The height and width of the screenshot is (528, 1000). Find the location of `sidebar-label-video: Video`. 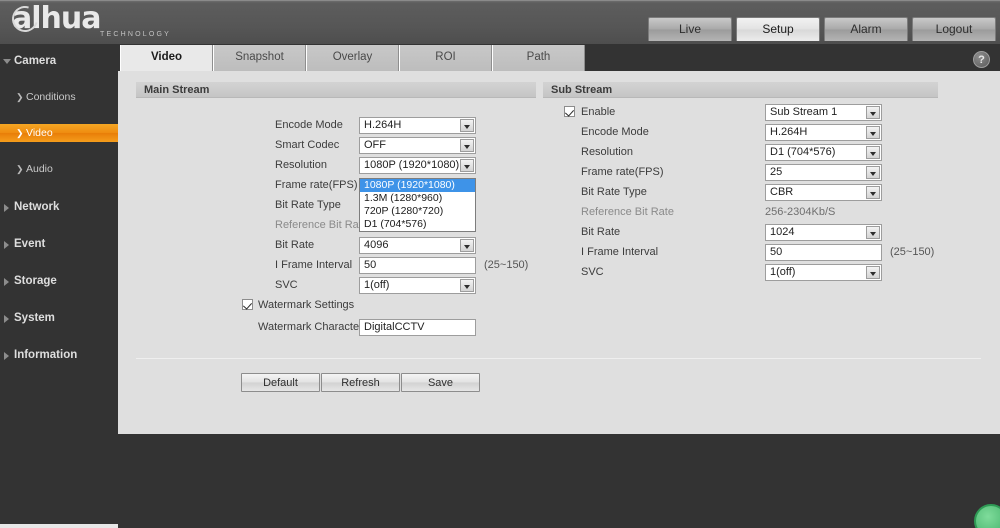

sidebar-label-video: Video is located at coordinates (39, 133).